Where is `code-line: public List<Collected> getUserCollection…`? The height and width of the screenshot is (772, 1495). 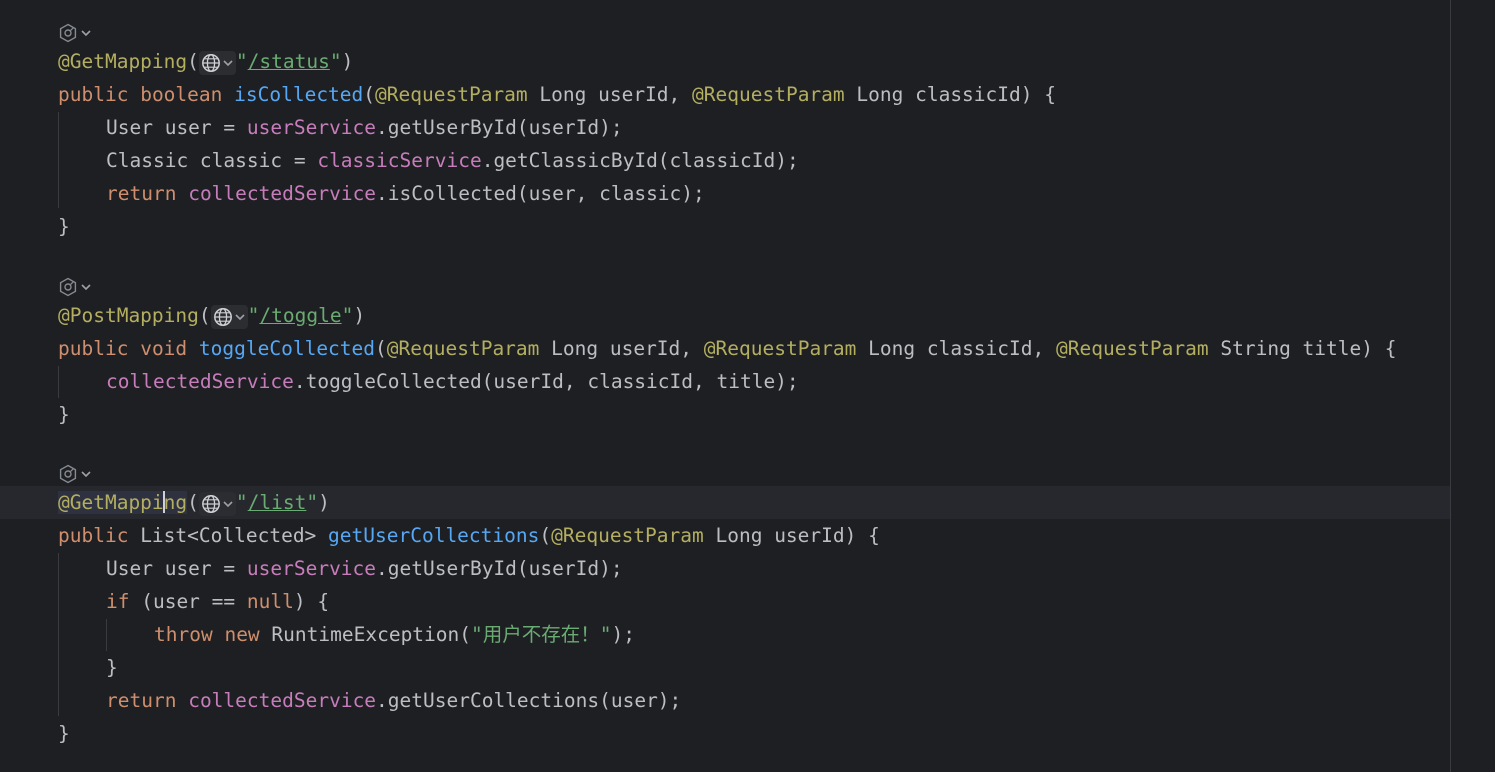
code-line: public List<Collected> getUserCollection… is located at coordinates (469, 535).